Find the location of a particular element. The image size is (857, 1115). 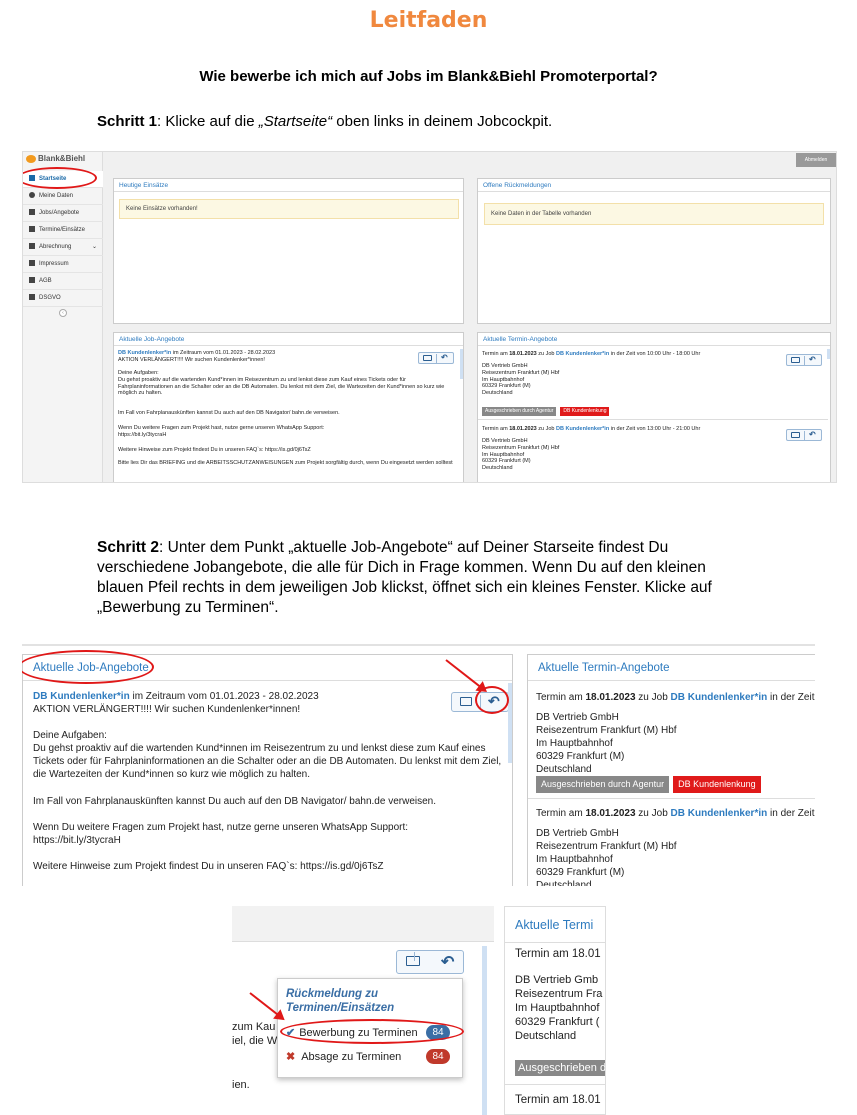

step2-label: Schritt 2 is located at coordinates (128, 547).